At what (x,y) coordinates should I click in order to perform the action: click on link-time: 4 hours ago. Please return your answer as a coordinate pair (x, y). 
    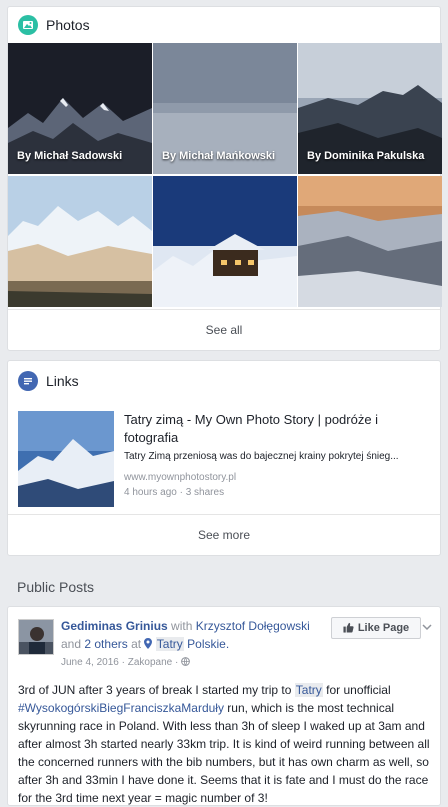
    Looking at the image, I should click on (150, 492).